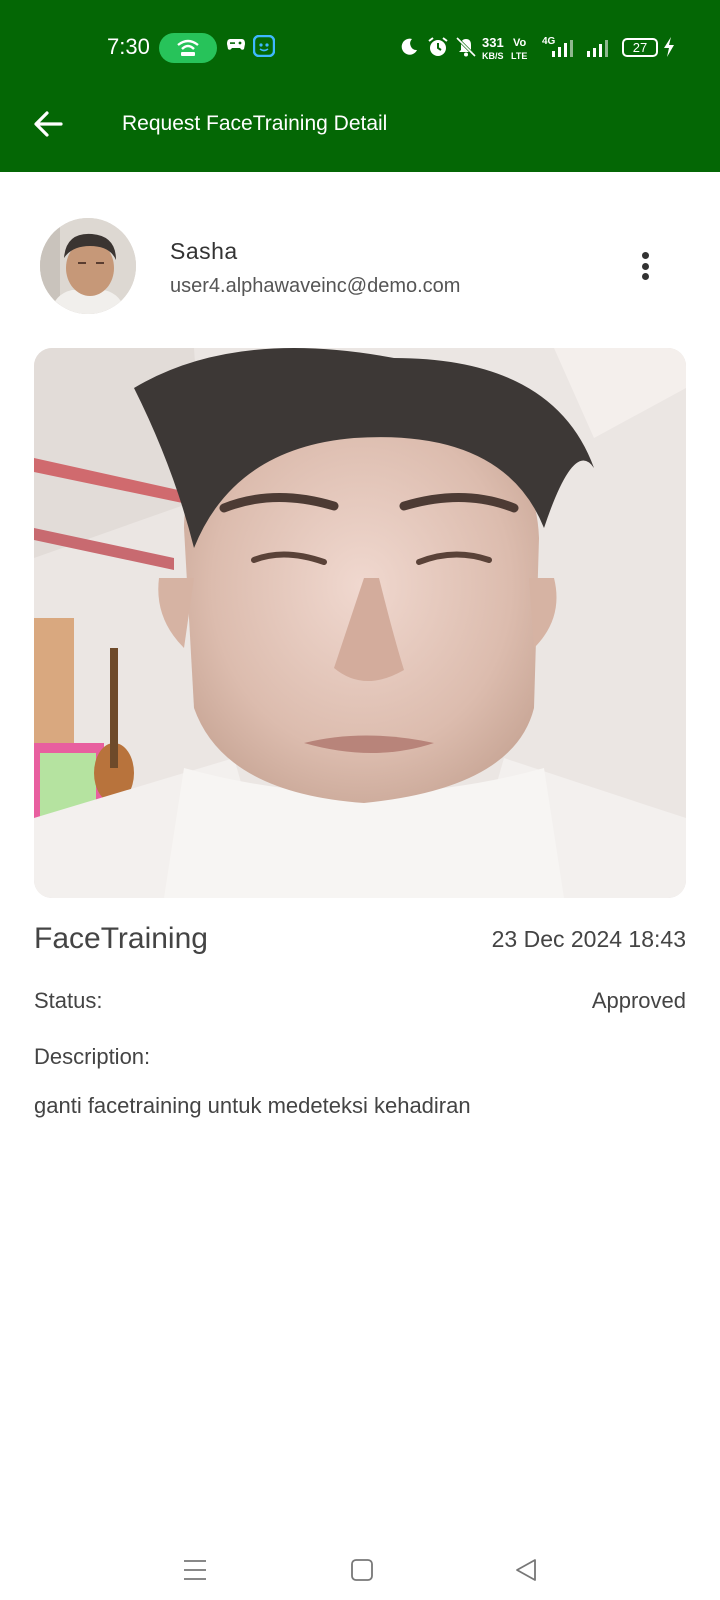  Describe the element at coordinates (360, 48) in the screenshot. I see `status-bar: 7:30 331 KB/S Vo LTE 4G 27` at that location.